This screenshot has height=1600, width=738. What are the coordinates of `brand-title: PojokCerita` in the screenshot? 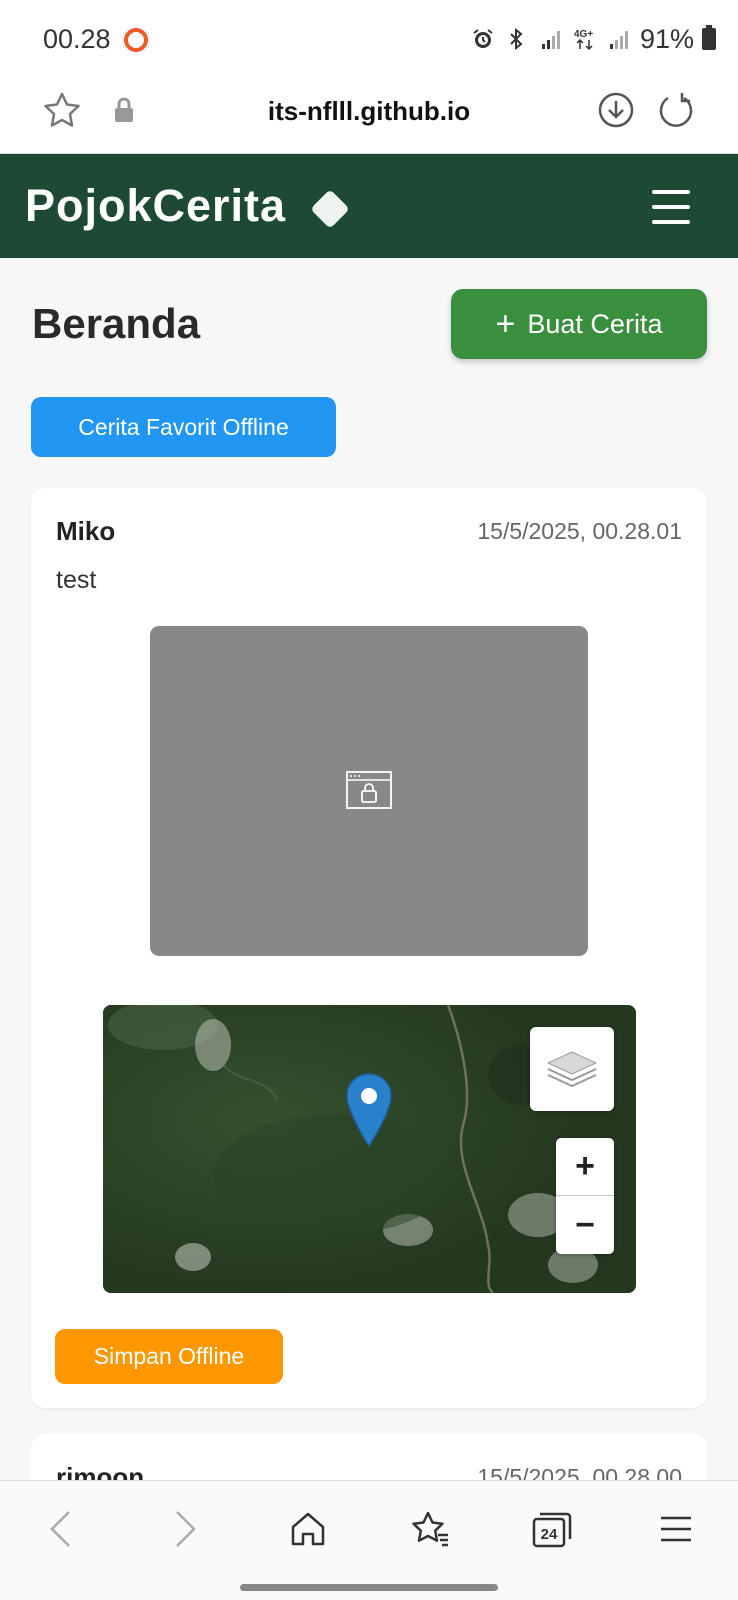 It's located at (155, 206).